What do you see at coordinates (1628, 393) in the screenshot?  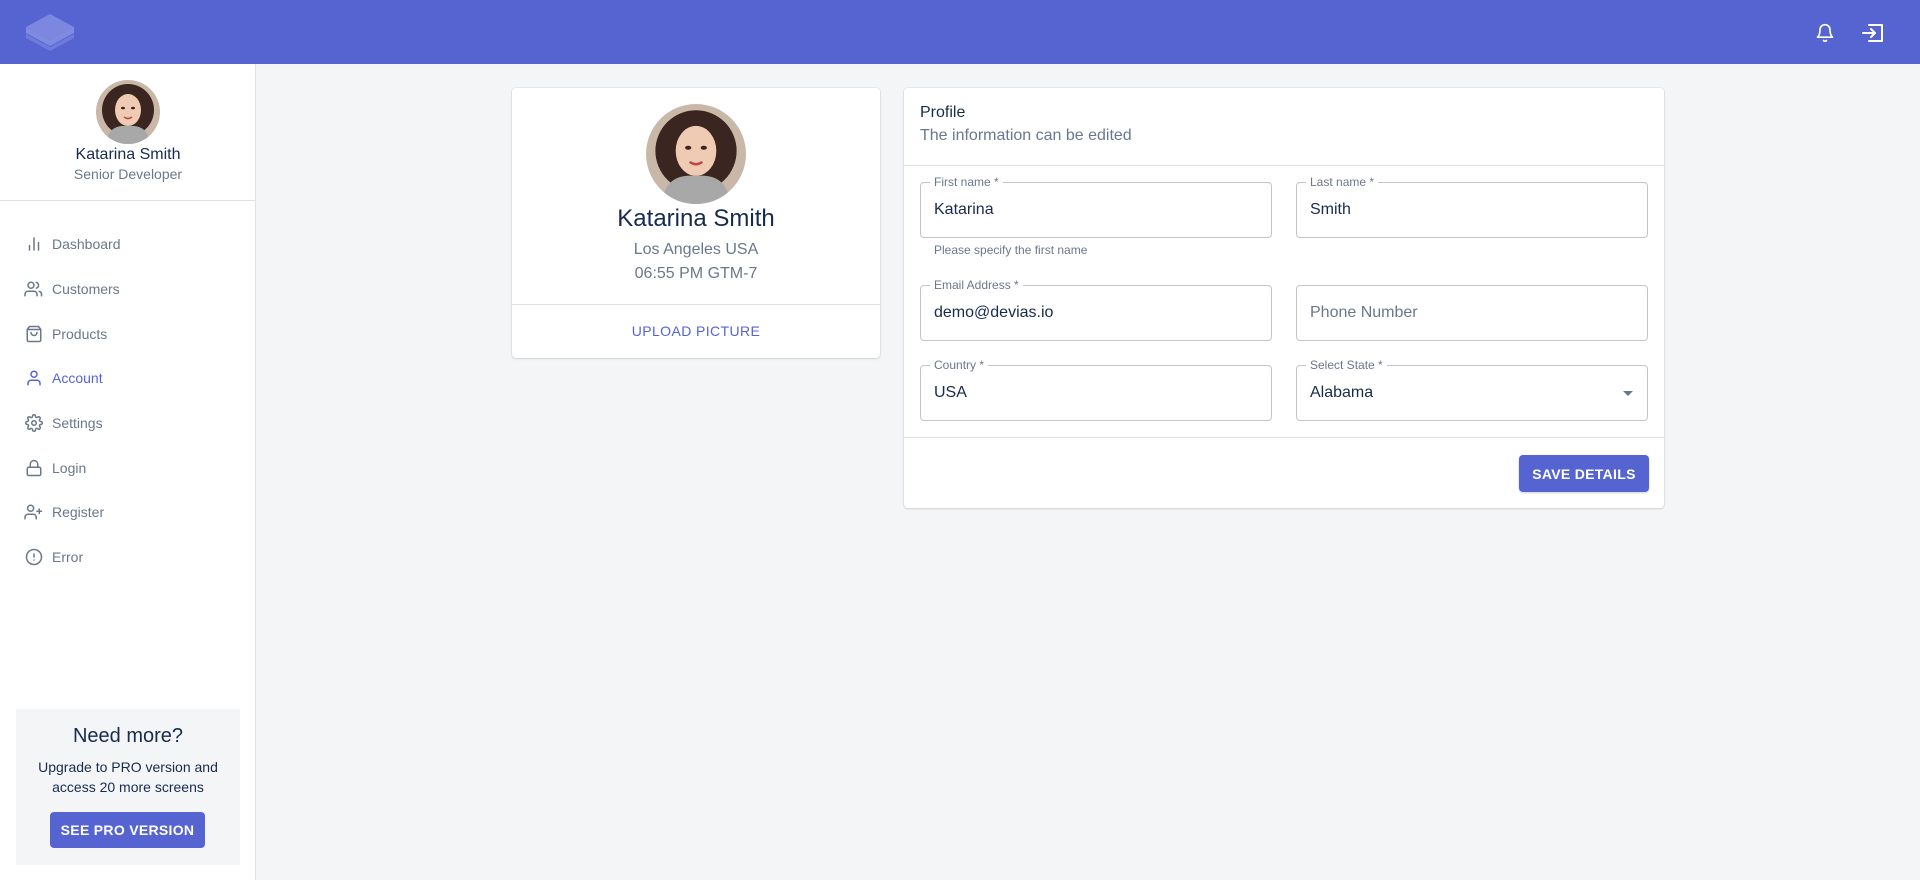 I see `chevron-down-icon` at bounding box center [1628, 393].